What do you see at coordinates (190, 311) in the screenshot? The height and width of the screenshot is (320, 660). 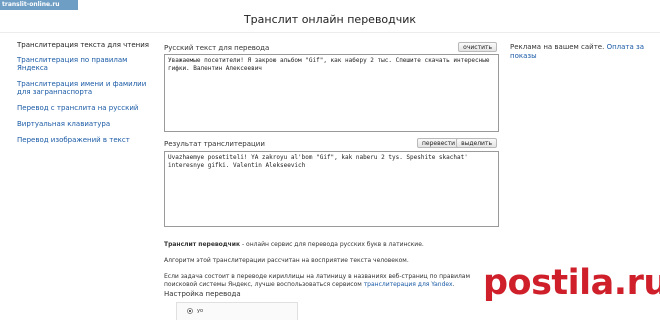 I see `yo-radio` at bounding box center [190, 311].